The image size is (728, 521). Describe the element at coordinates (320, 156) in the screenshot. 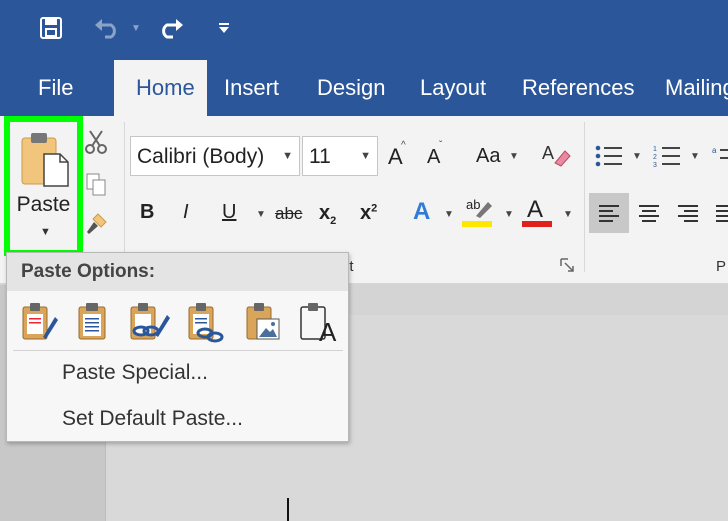

I see `font-size-value: 11` at that location.